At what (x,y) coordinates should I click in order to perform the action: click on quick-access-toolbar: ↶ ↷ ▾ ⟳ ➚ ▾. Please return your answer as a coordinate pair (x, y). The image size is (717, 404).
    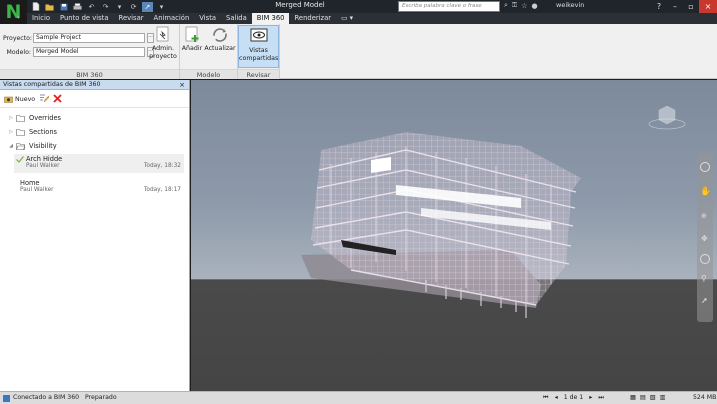
    Looking at the image, I should click on (98, 6).